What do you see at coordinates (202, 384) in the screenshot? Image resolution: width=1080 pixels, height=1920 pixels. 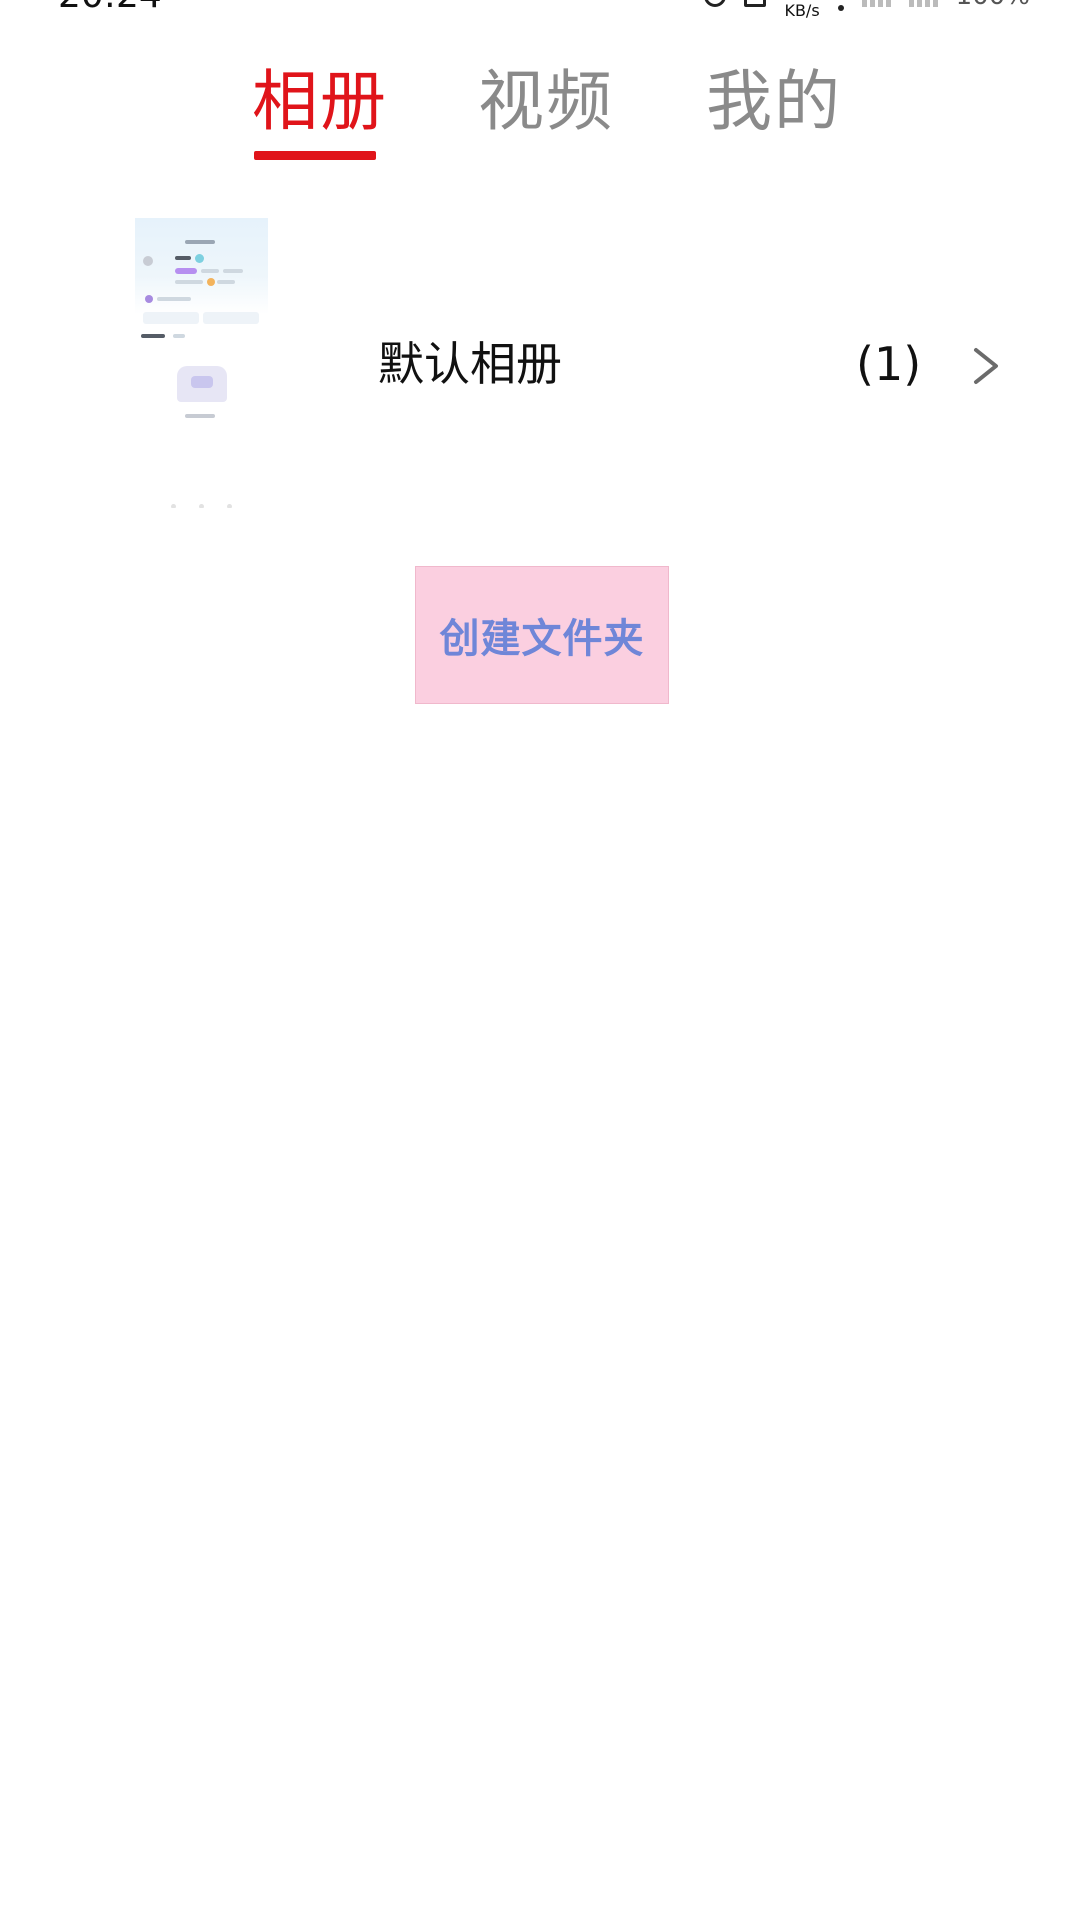 I see `thumbnail-illustration` at bounding box center [202, 384].